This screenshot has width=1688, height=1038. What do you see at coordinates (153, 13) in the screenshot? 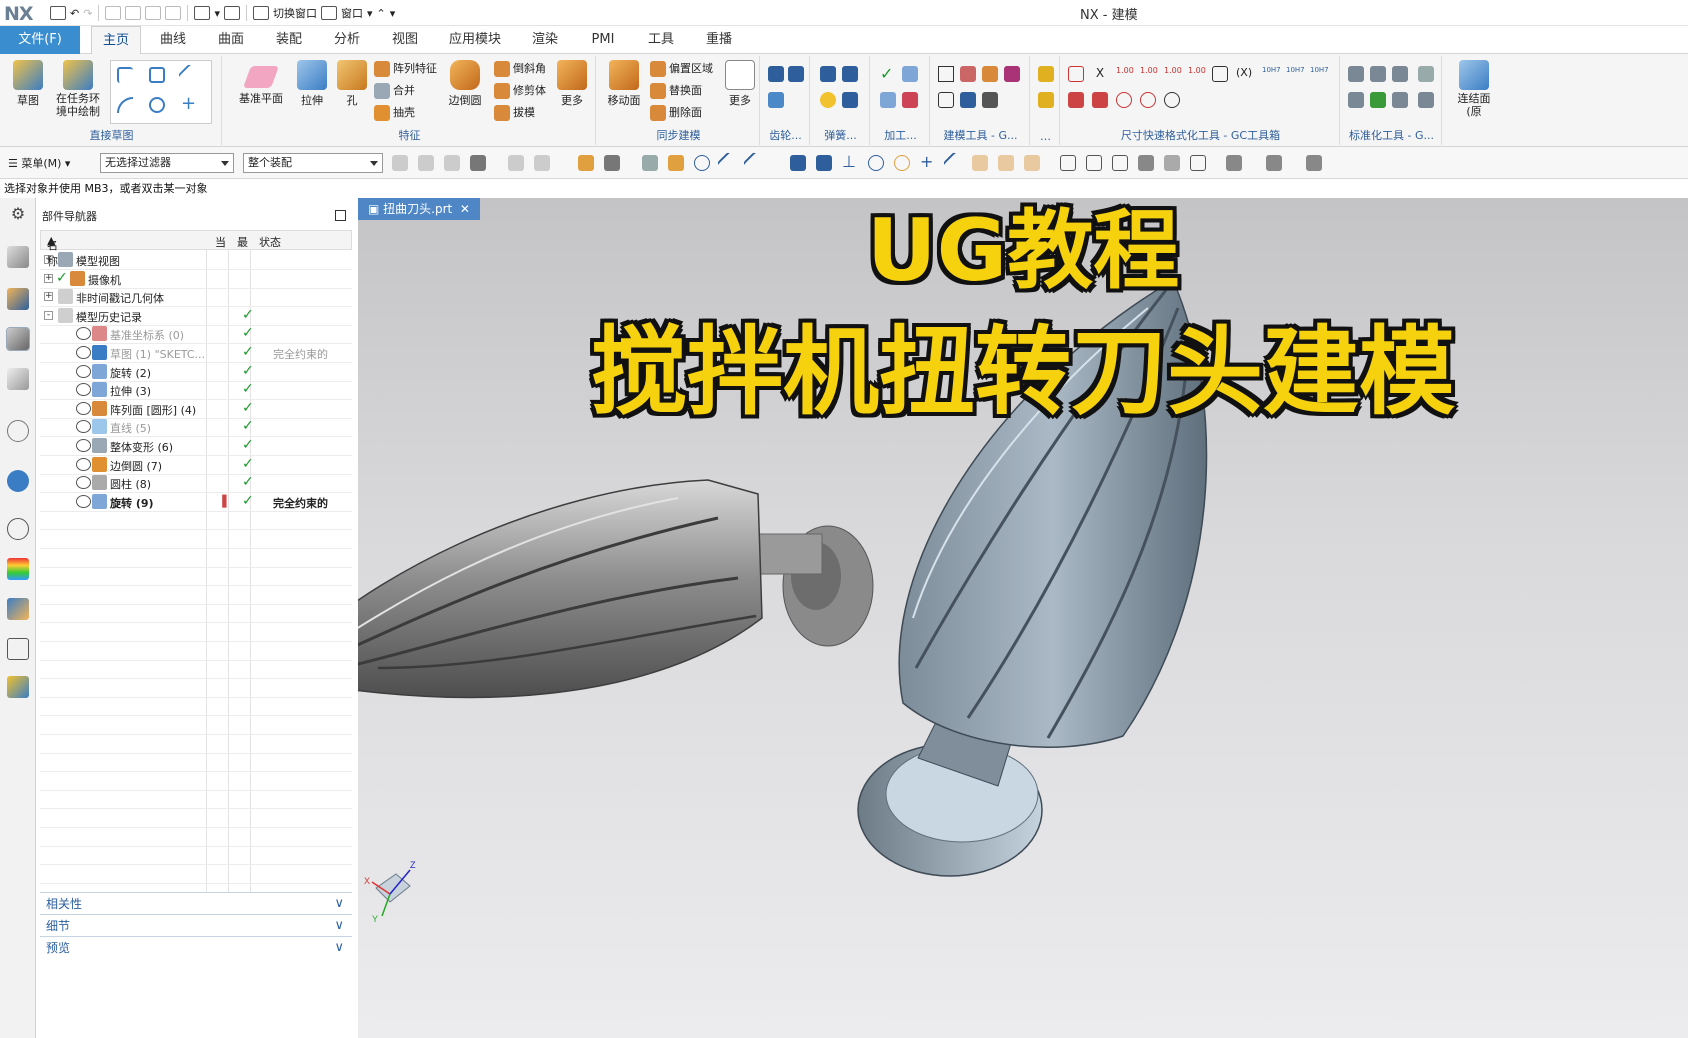
I see `paste-icon` at bounding box center [153, 13].